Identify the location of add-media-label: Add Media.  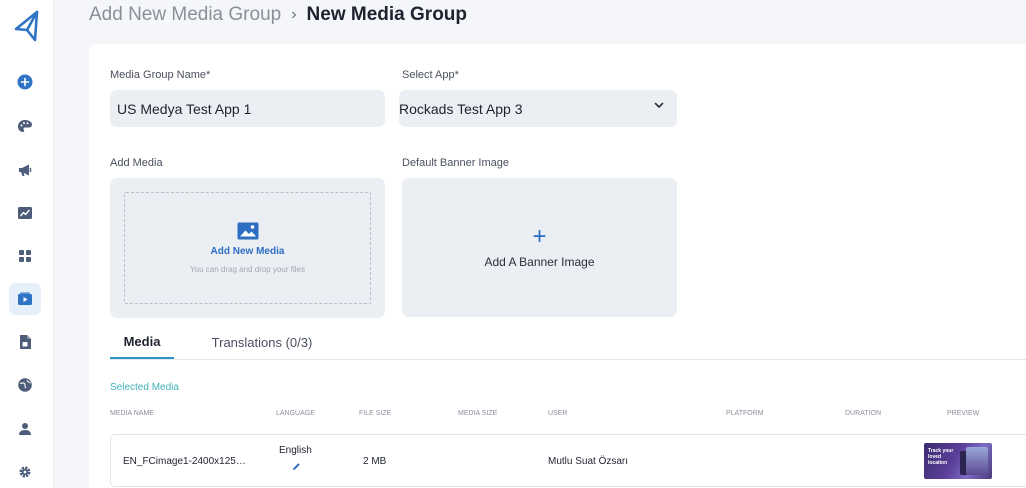
(136, 163).